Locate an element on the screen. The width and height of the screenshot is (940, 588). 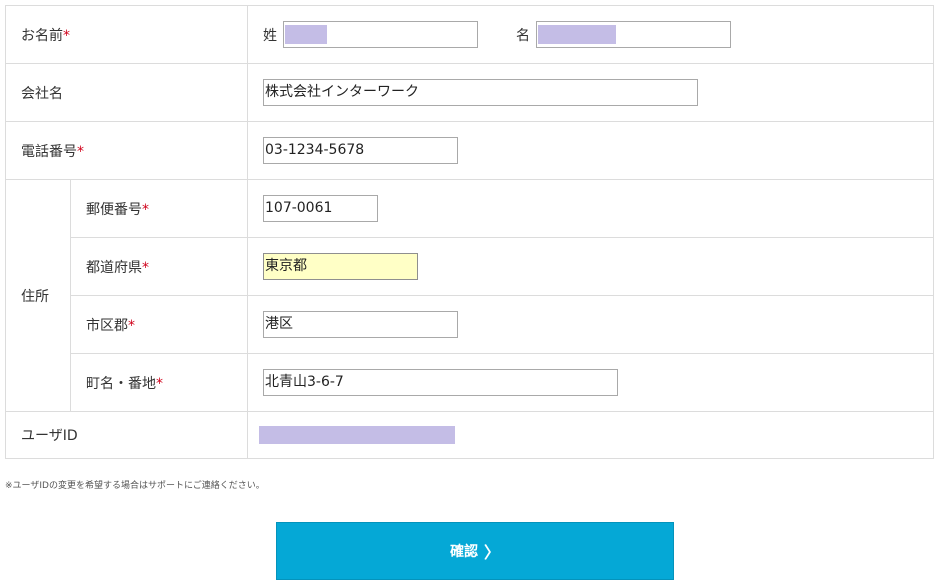
last-name-input is located at coordinates (380, 34).